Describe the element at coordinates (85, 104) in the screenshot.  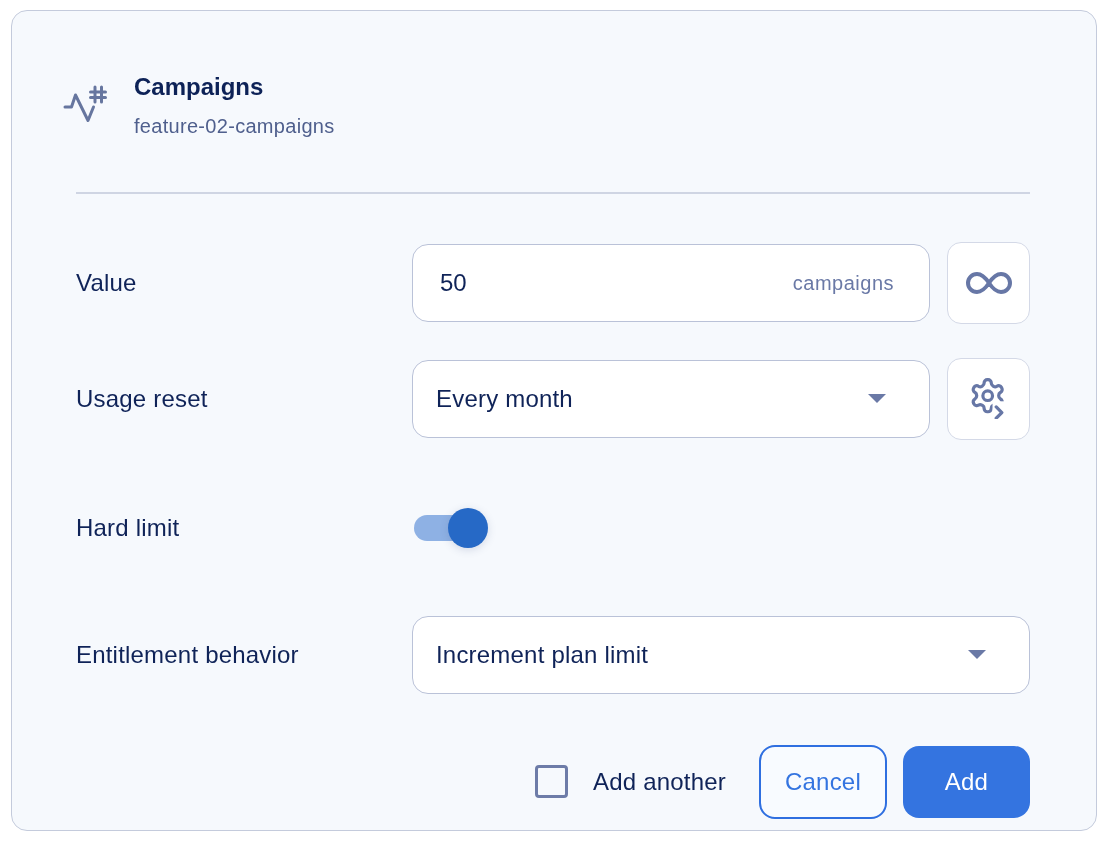
I see `pulse-hash-icon` at that location.